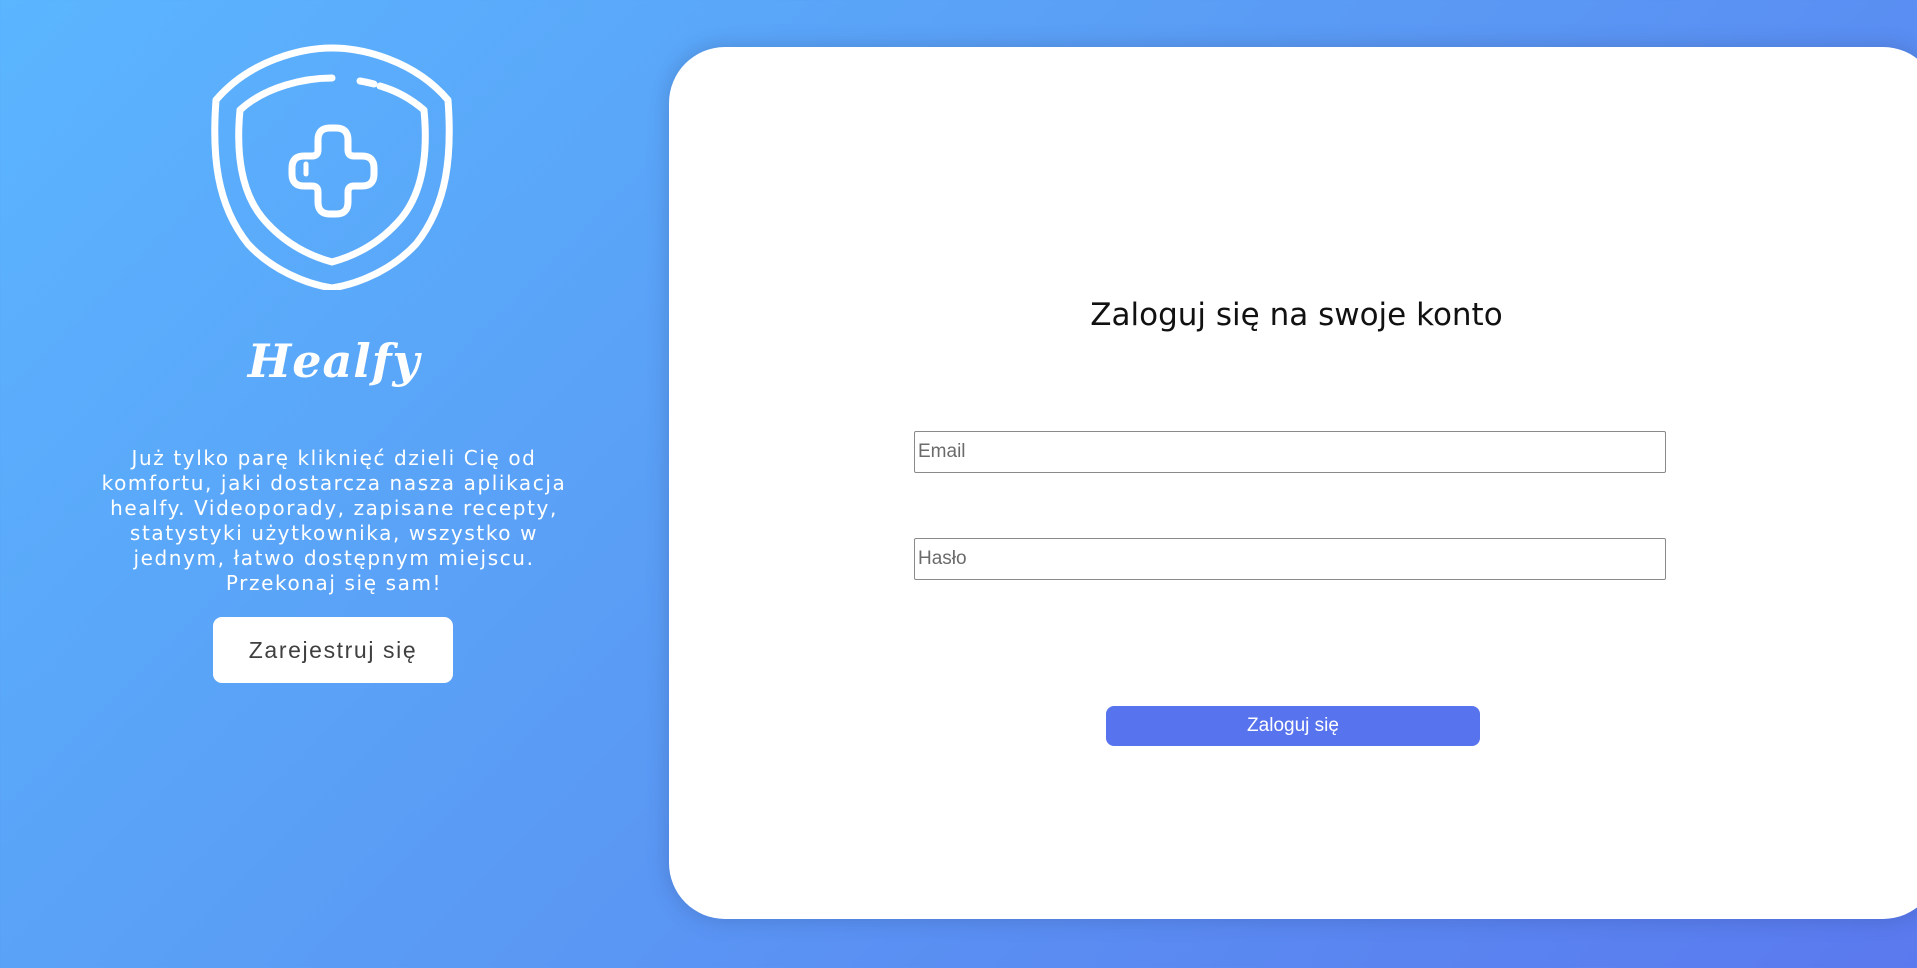  I want to click on shield-medical-cross-icon, so click(332, 167).